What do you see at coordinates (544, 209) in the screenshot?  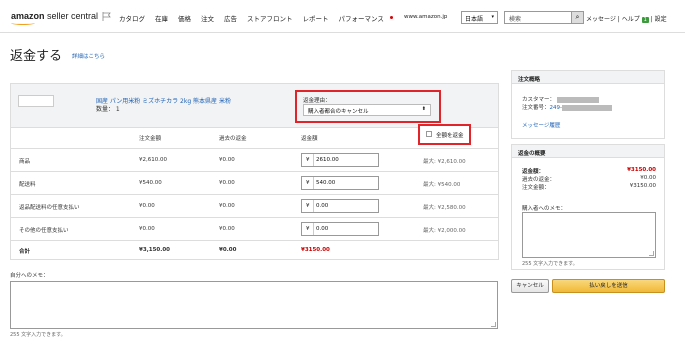 I see `buyer-memo-label: 購入者へのメモ：` at bounding box center [544, 209].